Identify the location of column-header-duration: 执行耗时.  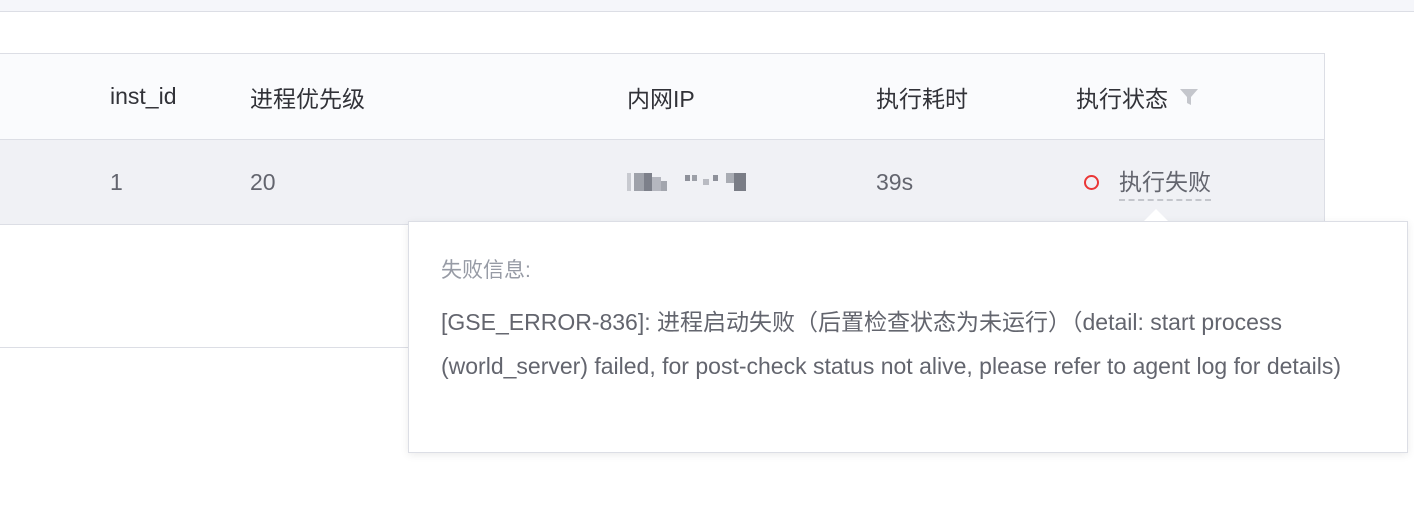
(922, 98).